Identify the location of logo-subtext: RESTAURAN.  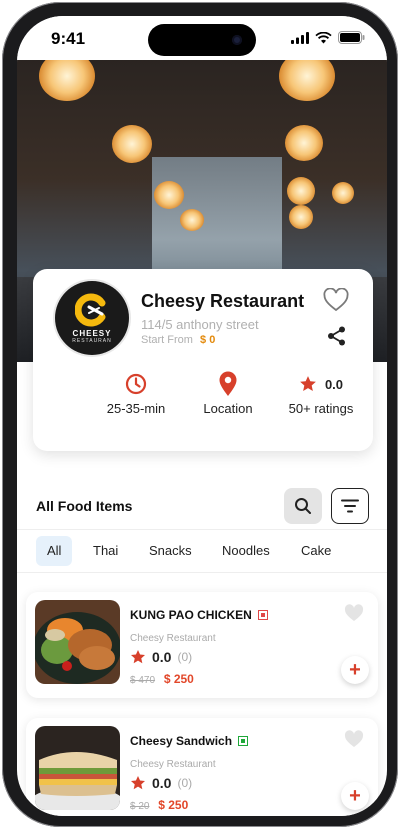
(92, 340).